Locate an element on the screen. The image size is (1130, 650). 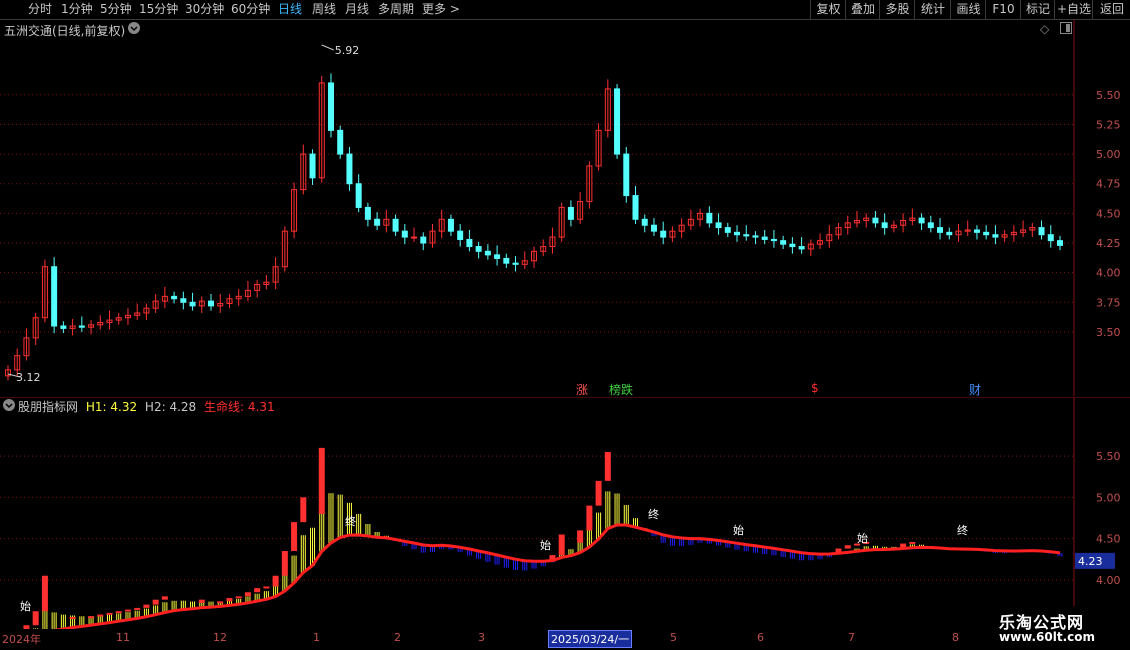
toolbar-action-2: 多股 is located at coordinates (897, 9).